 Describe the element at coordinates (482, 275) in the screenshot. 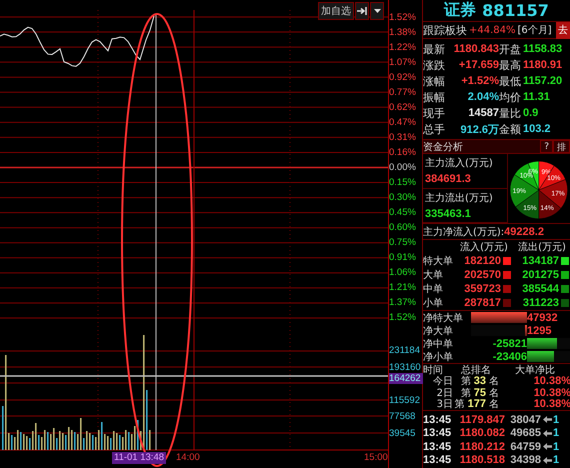

I see `inflow-cell: 202570` at that location.